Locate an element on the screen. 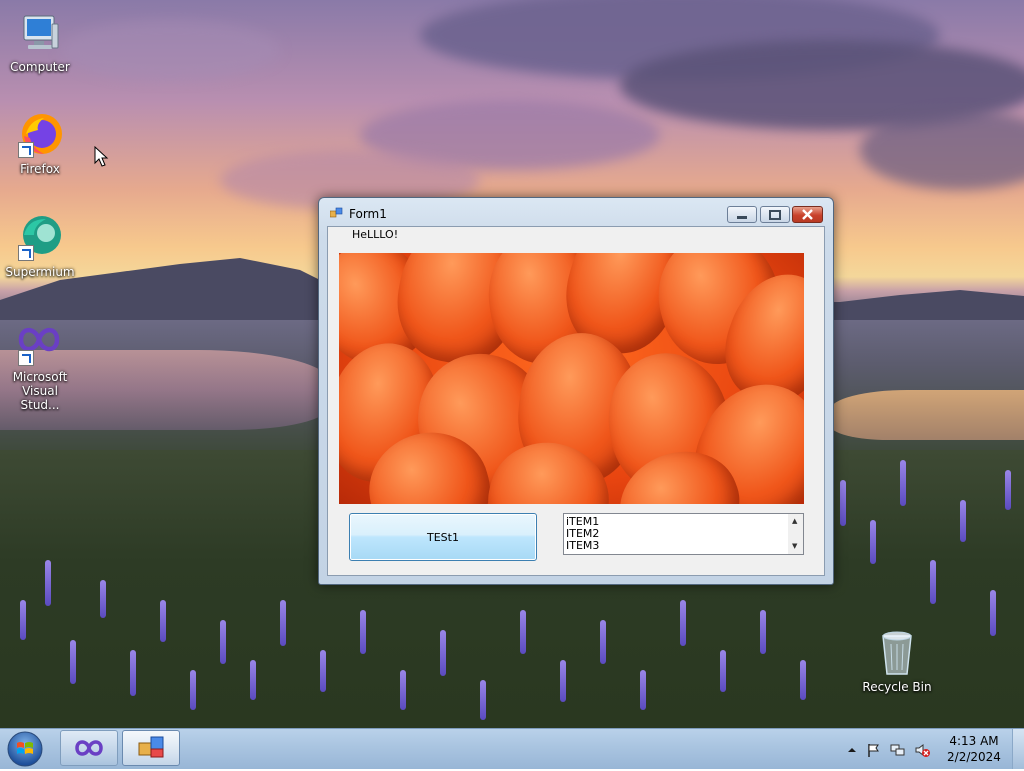  desktop-icon-firefox: Firefox is located at coordinates (40, 144).